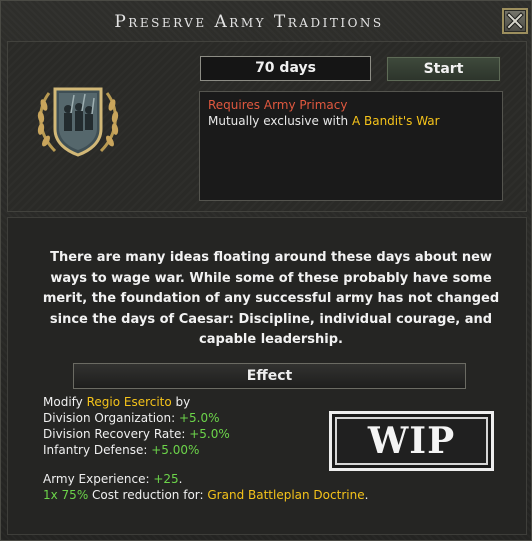 The height and width of the screenshot is (541, 532). What do you see at coordinates (175, 450) in the screenshot?
I see `modifier-value: +5.00%` at bounding box center [175, 450].